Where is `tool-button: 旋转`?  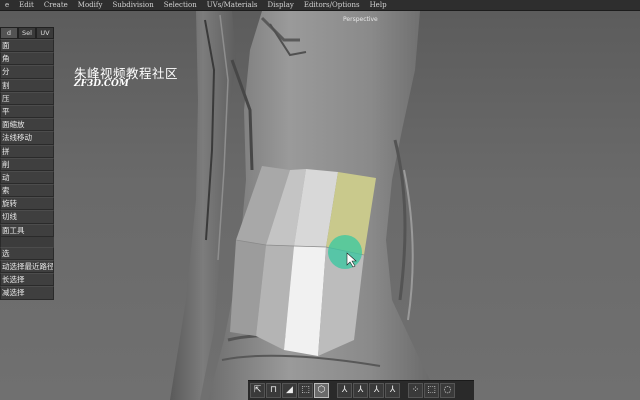 tool-button: 旋转 is located at coordinates (27, 204).